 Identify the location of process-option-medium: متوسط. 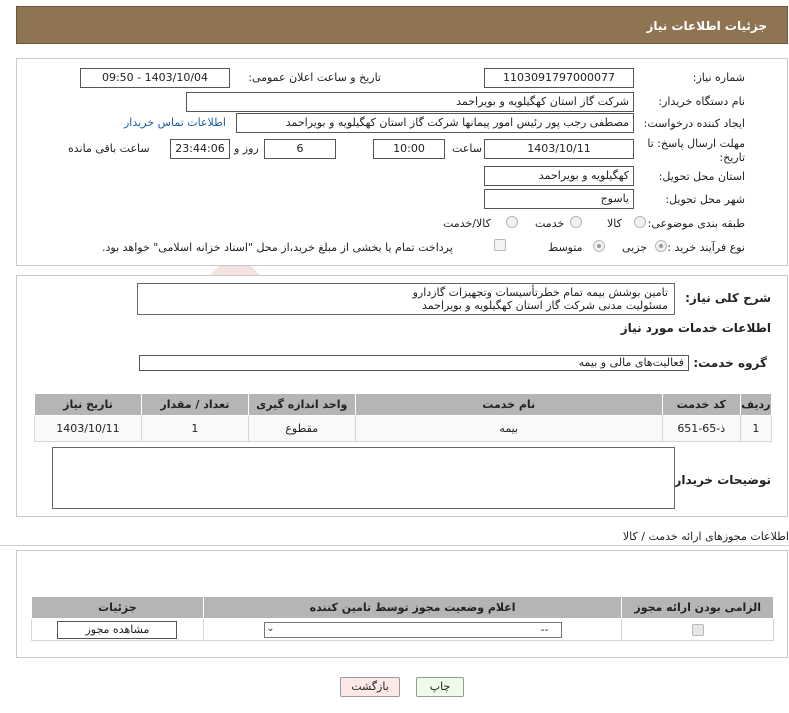
(565, 247).